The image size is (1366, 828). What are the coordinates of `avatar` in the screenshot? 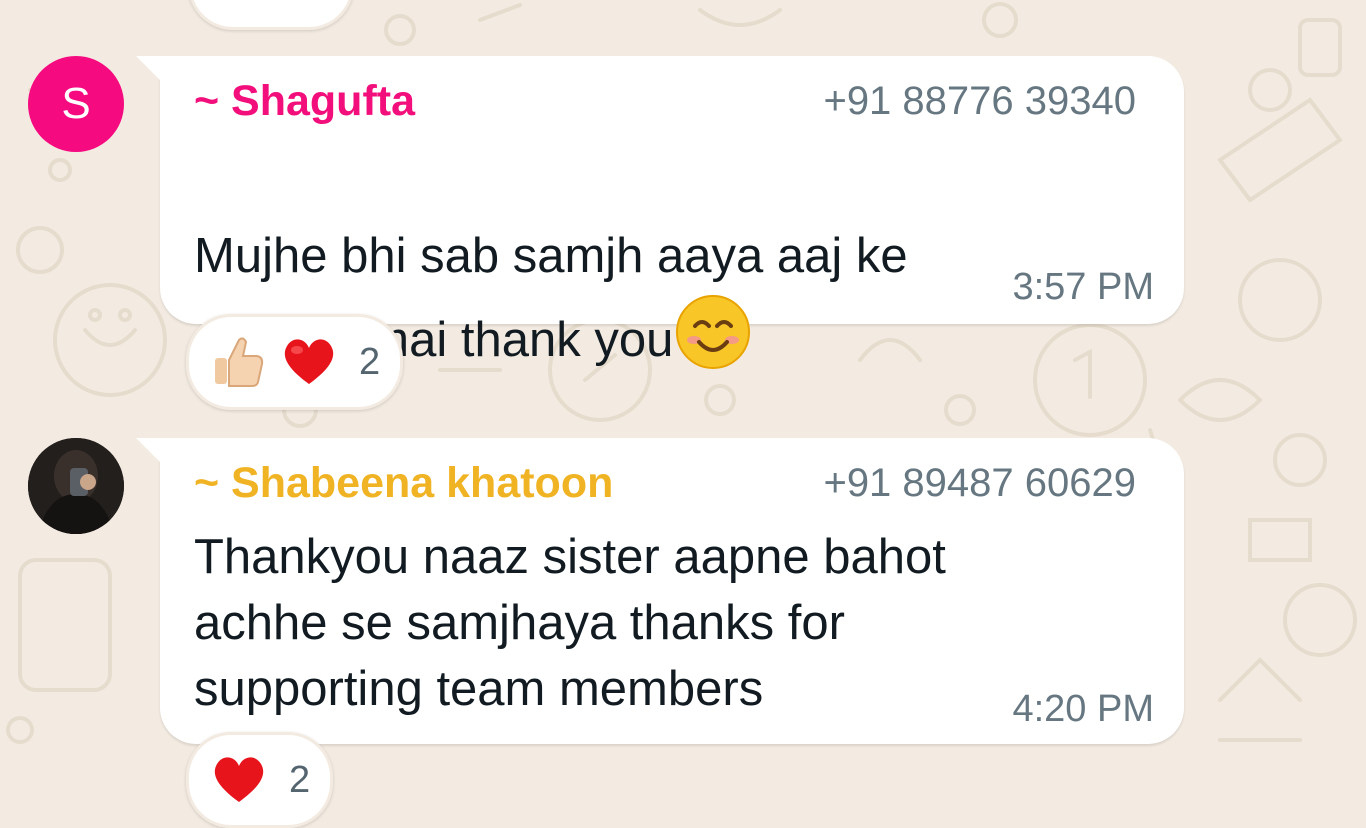 It's located at (76, 486).